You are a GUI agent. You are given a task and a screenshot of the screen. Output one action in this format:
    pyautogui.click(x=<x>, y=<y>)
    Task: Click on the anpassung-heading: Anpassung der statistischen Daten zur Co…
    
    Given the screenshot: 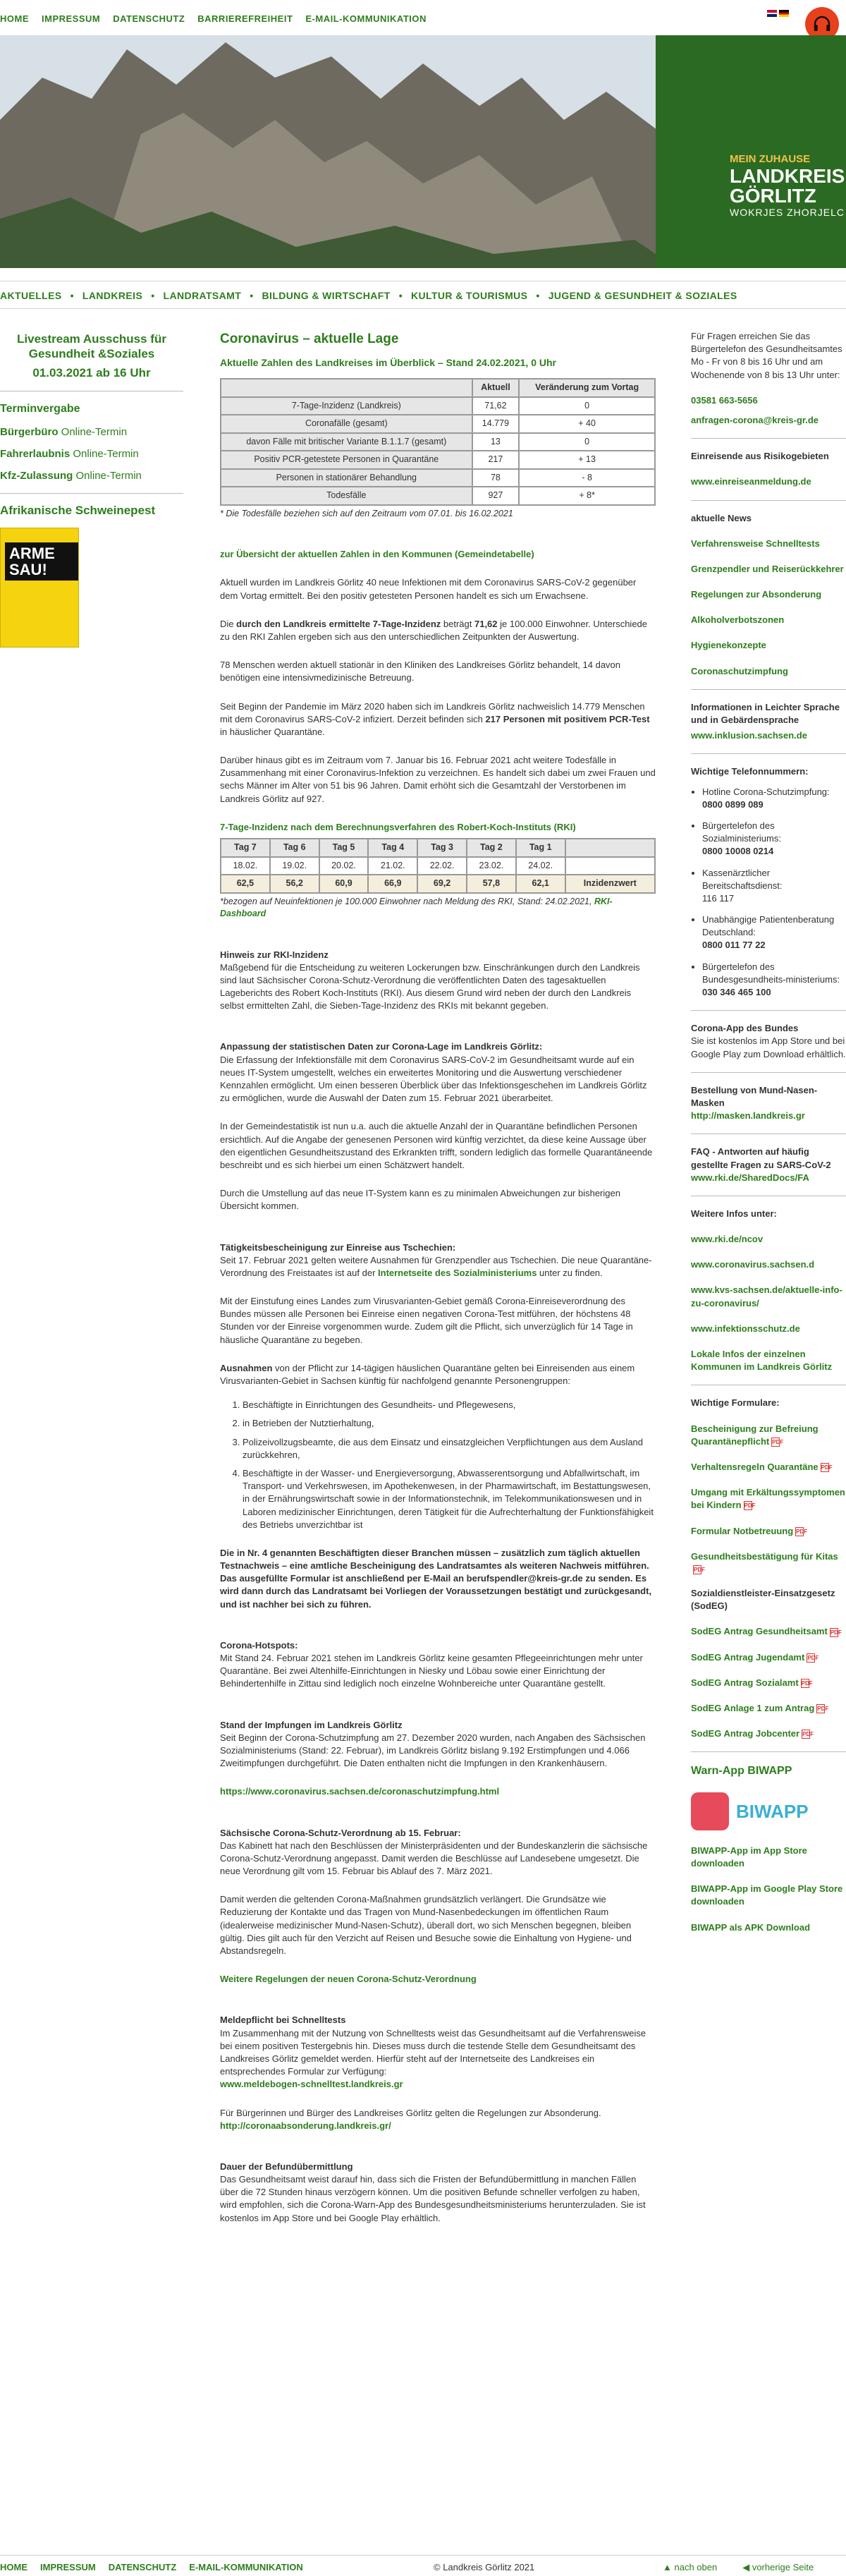 What is the action you would take?
    pyautogui.click(x=381, y=1046)
    